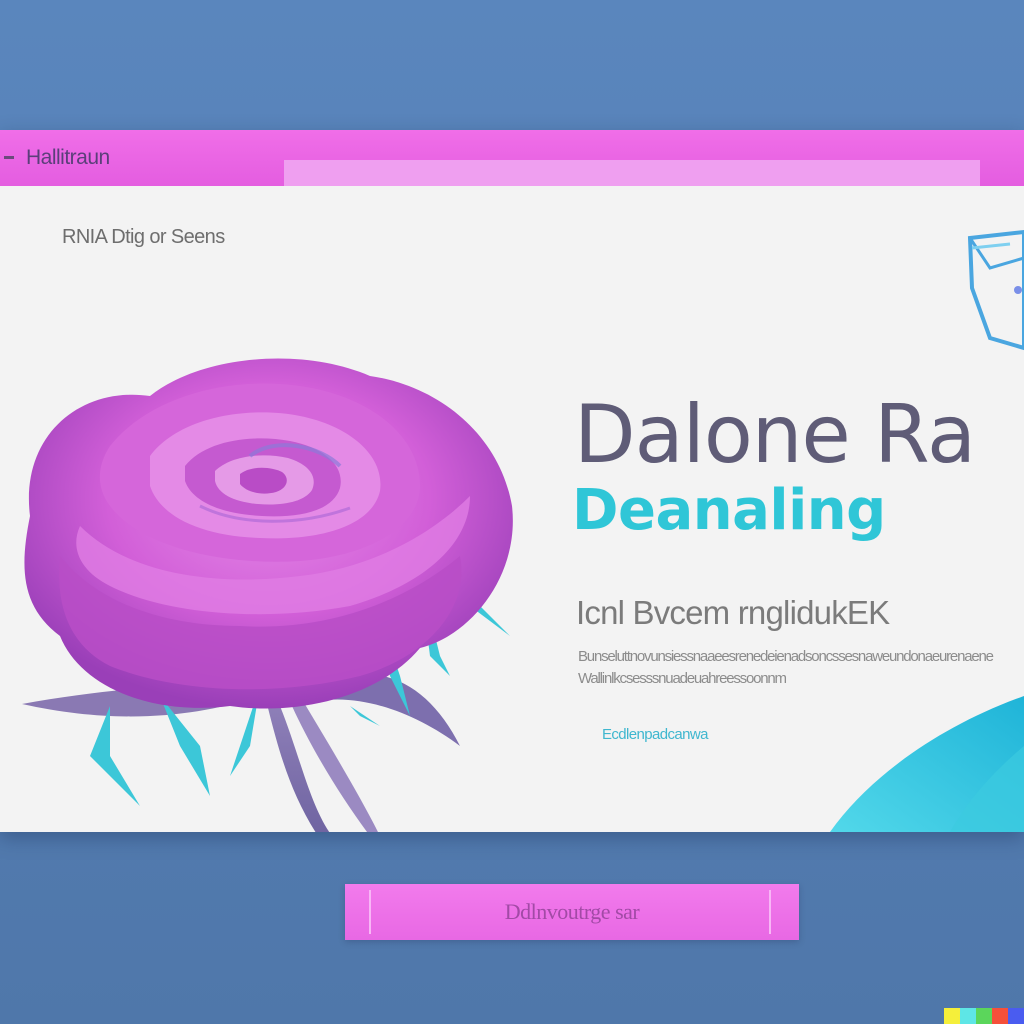 This screenshot has height=1024, width=1024. What do you see at coordinates (1016, 1016) in the screenshot?
I see `watermark-blue` at bounding box center [1016, 1016].